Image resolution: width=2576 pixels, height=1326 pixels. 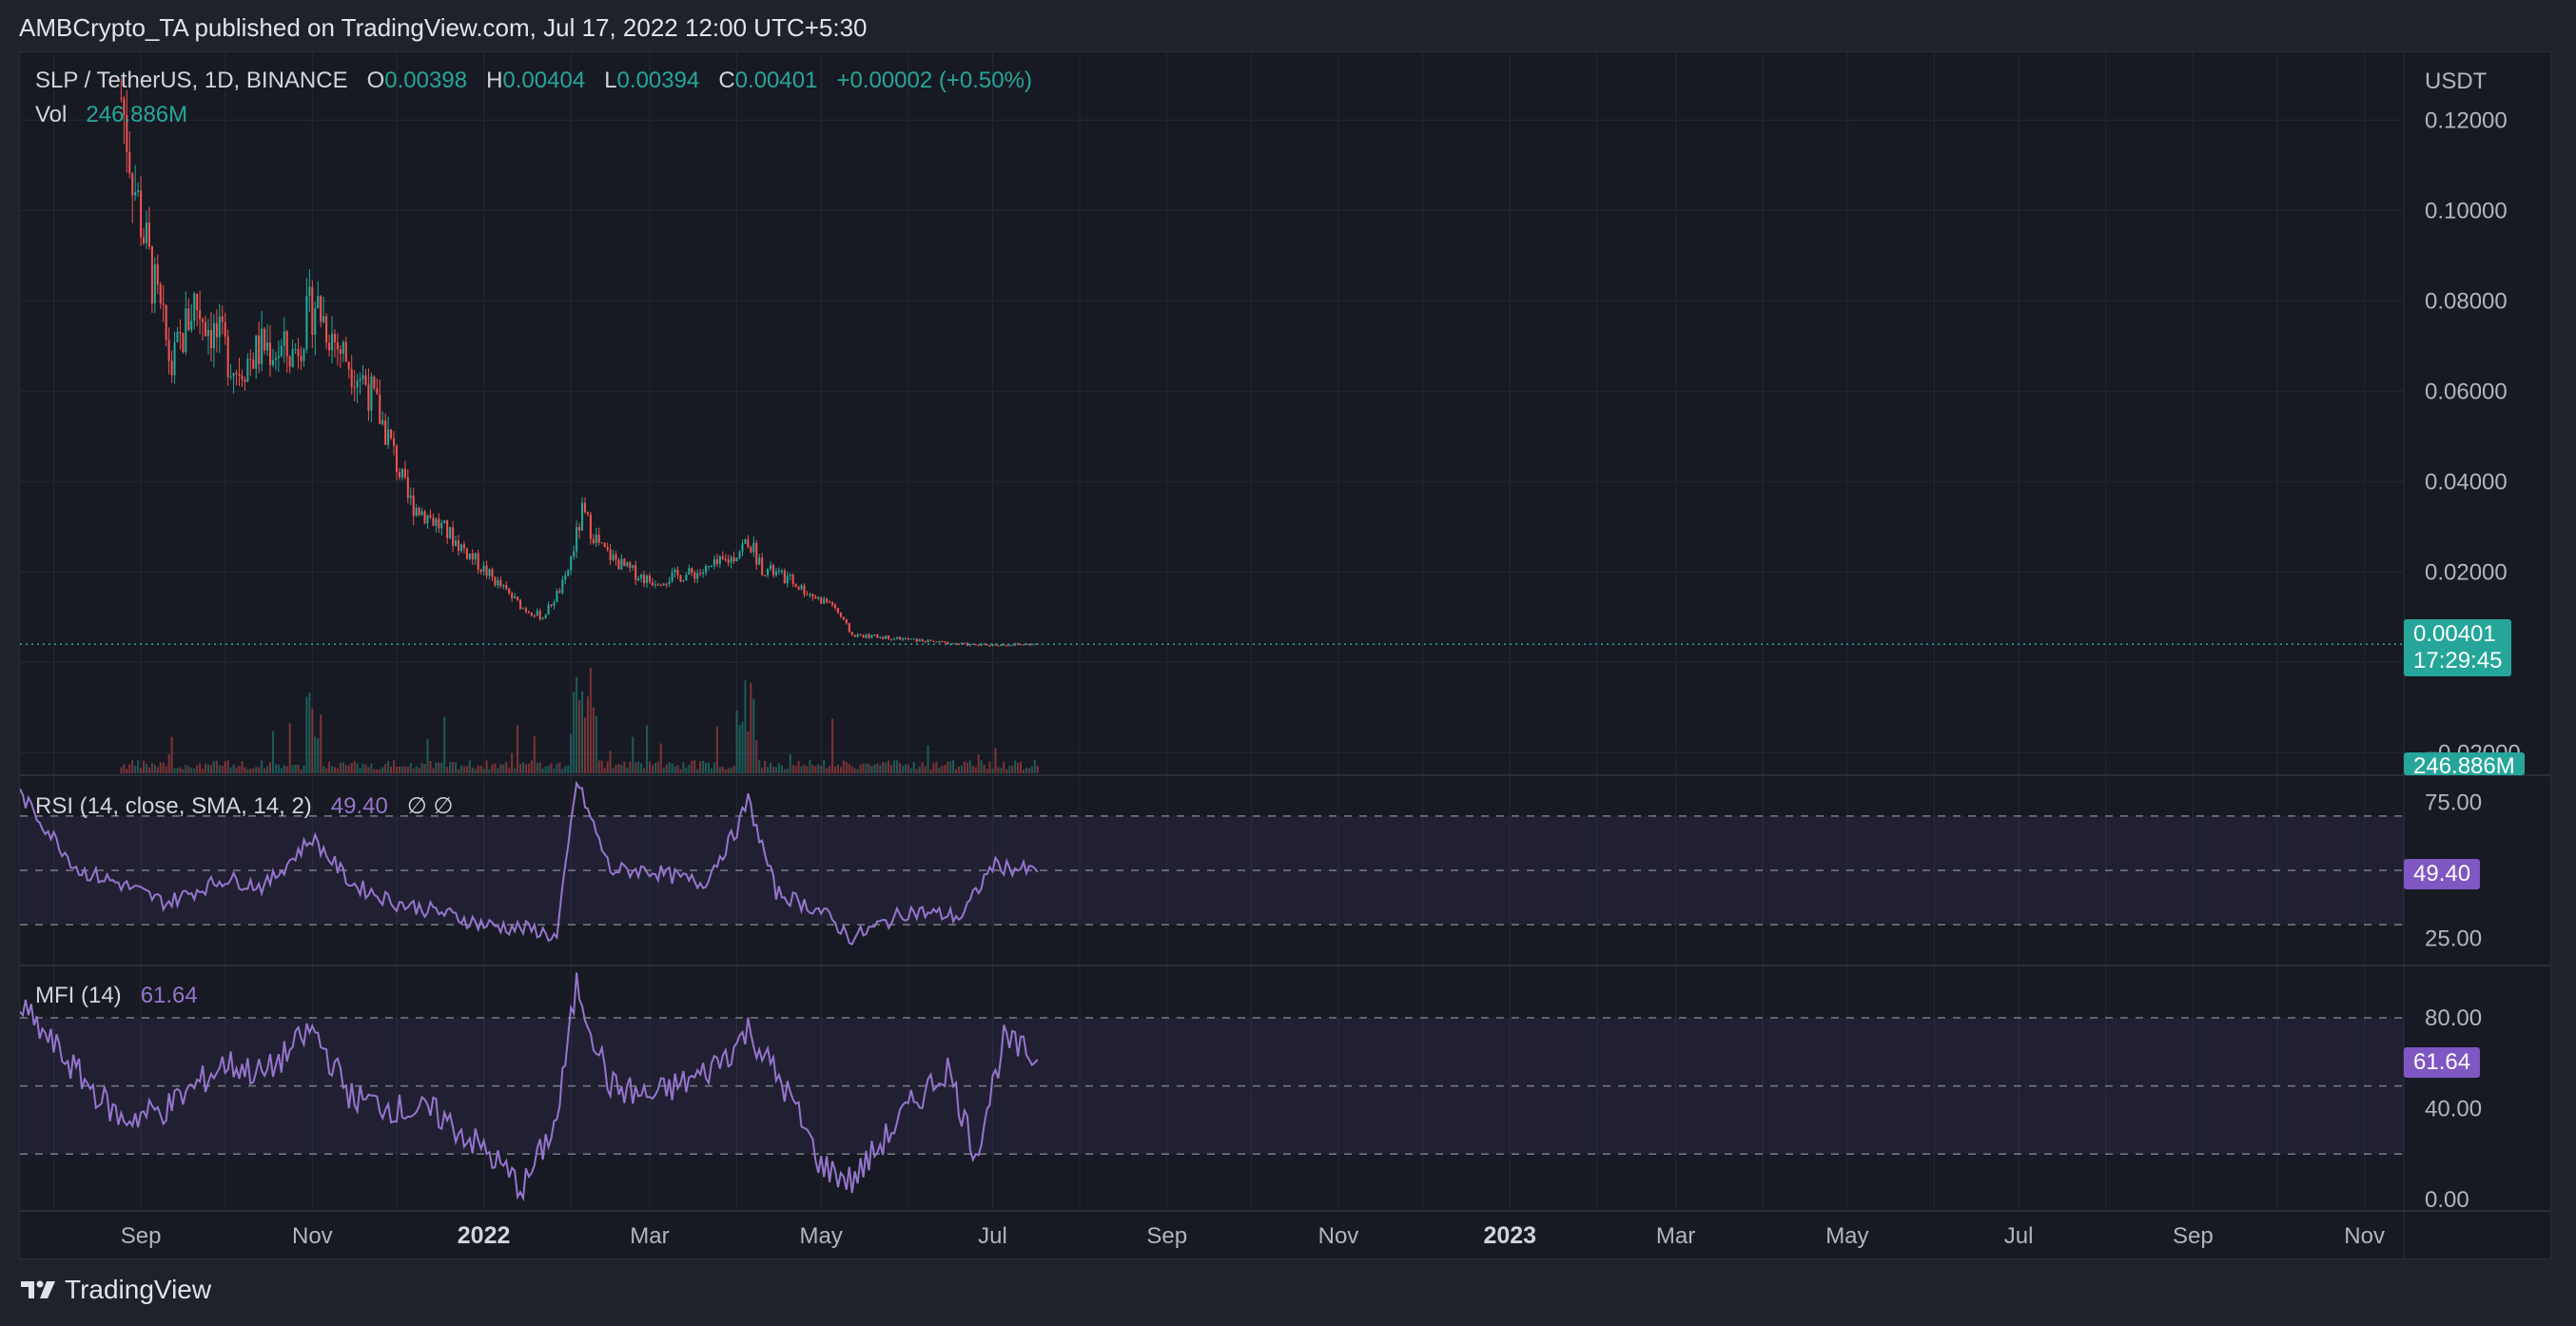 What do you see at coordinates (115, 1290) in the screenshot?
I see `footer: TradingView` at bounding box center [115, 1290].